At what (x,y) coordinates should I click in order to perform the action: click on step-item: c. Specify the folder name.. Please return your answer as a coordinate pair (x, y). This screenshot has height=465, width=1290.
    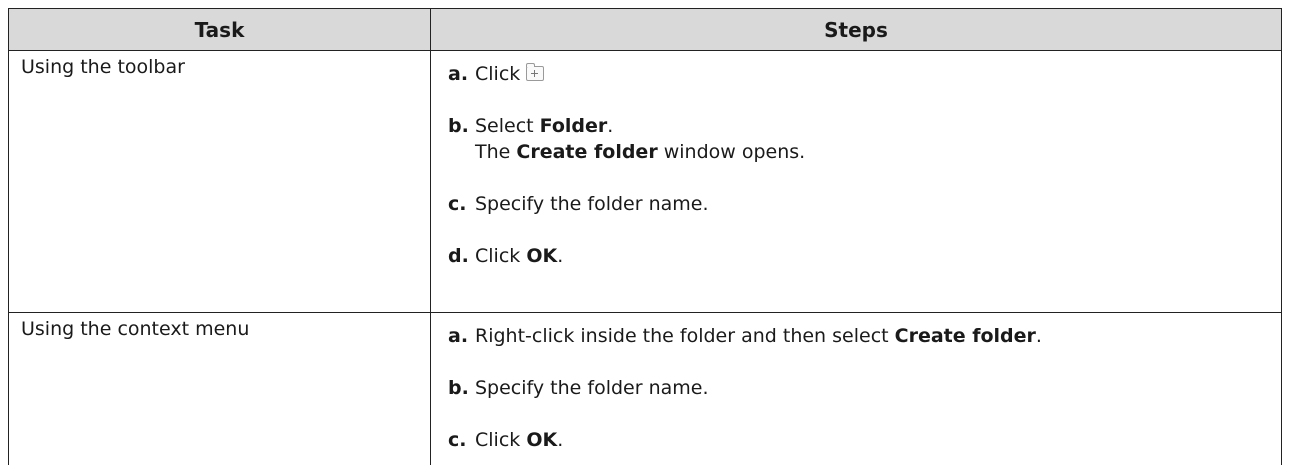
    Looking at the image, I should click on (858, 204).